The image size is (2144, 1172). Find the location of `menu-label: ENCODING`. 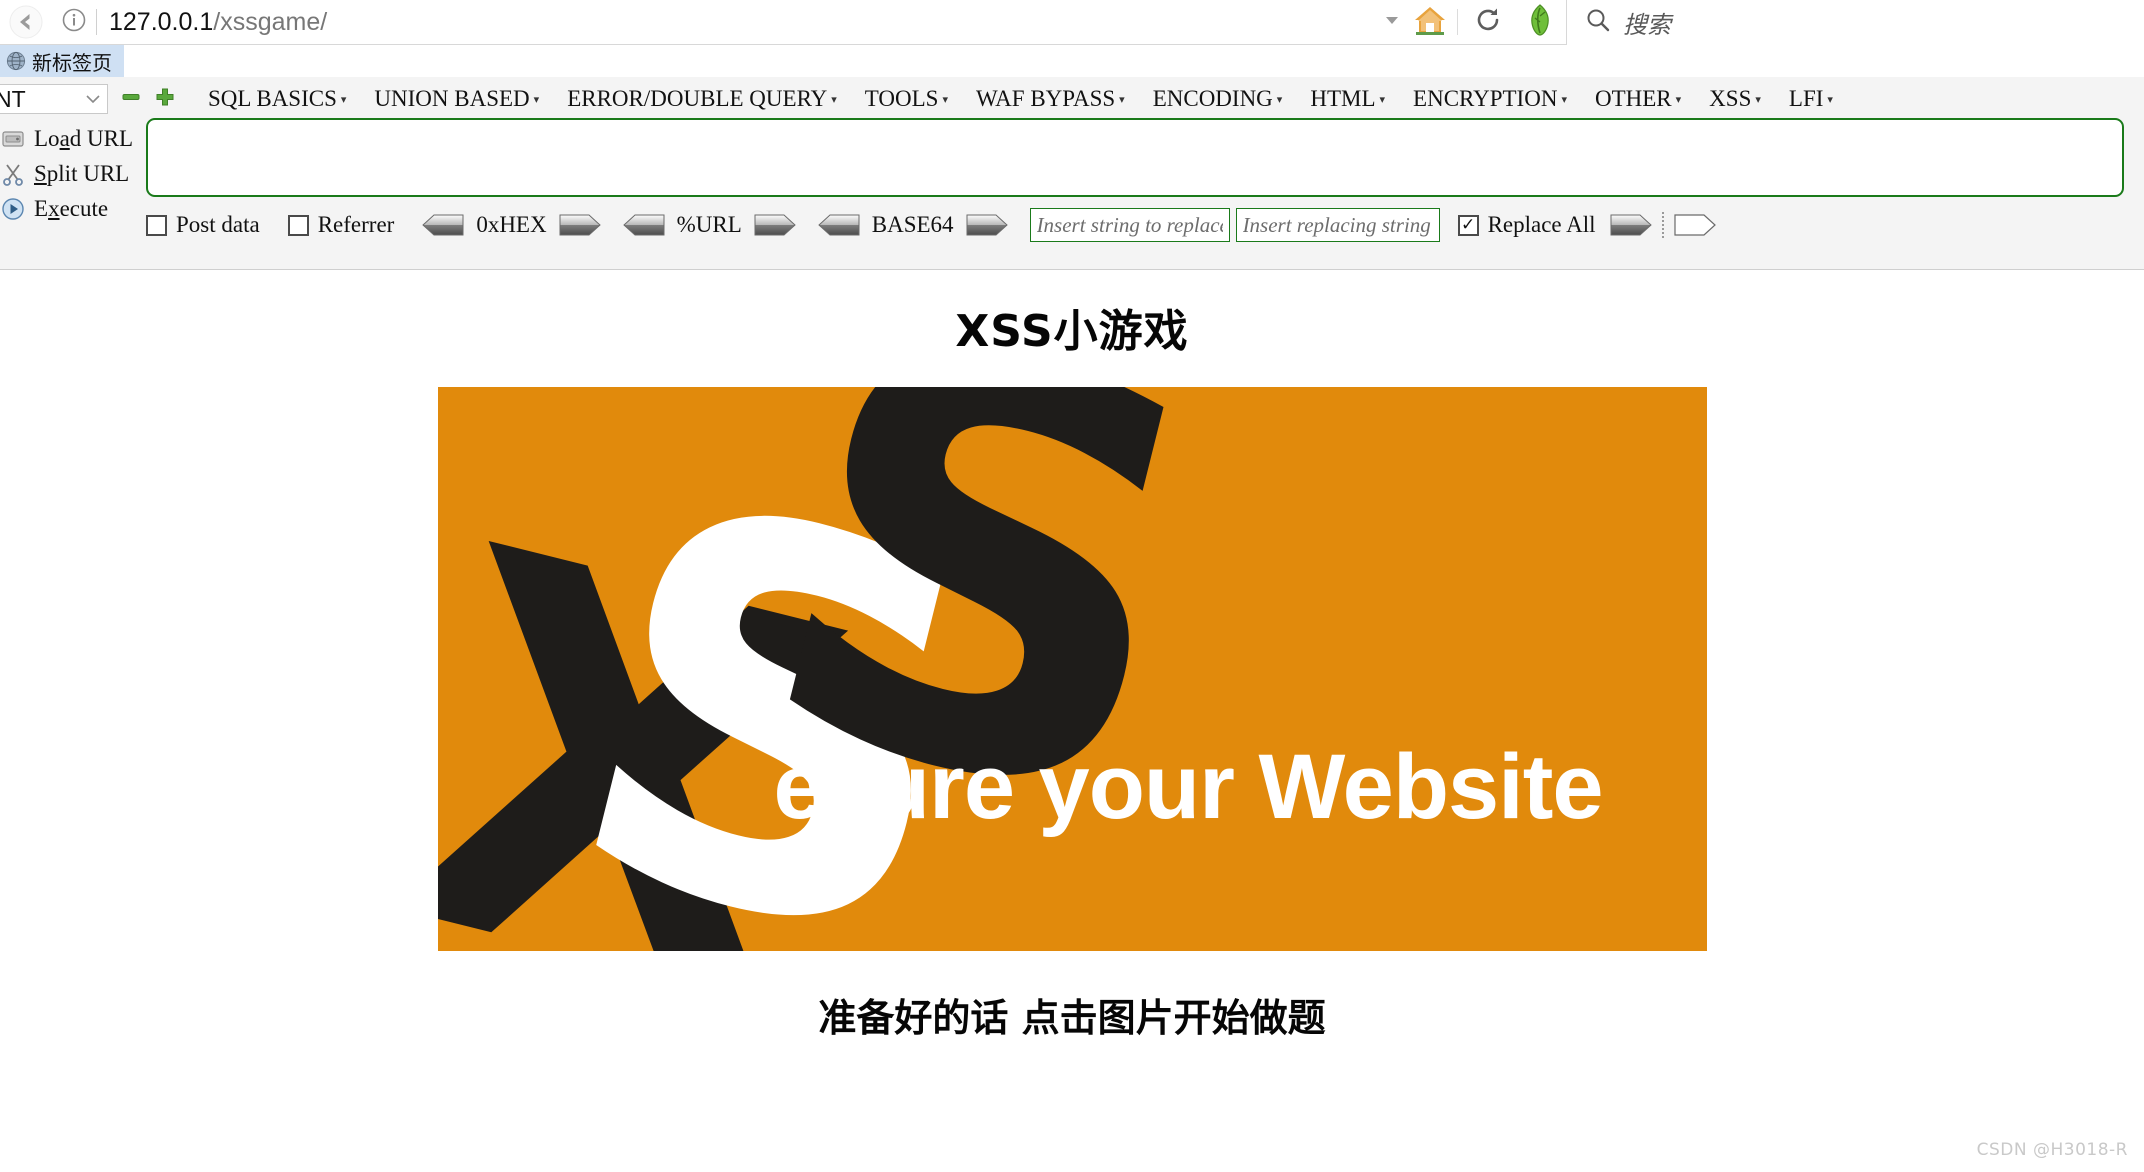

menu-label: ENCODING is located at coordinates (1212, 98).